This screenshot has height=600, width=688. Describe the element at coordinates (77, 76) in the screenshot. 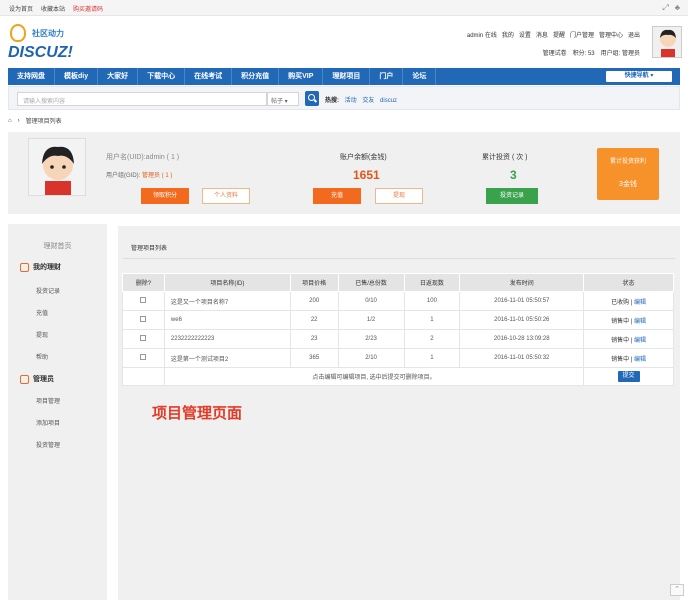

I see `nav-item-template-diy: 模板diy` at that location.